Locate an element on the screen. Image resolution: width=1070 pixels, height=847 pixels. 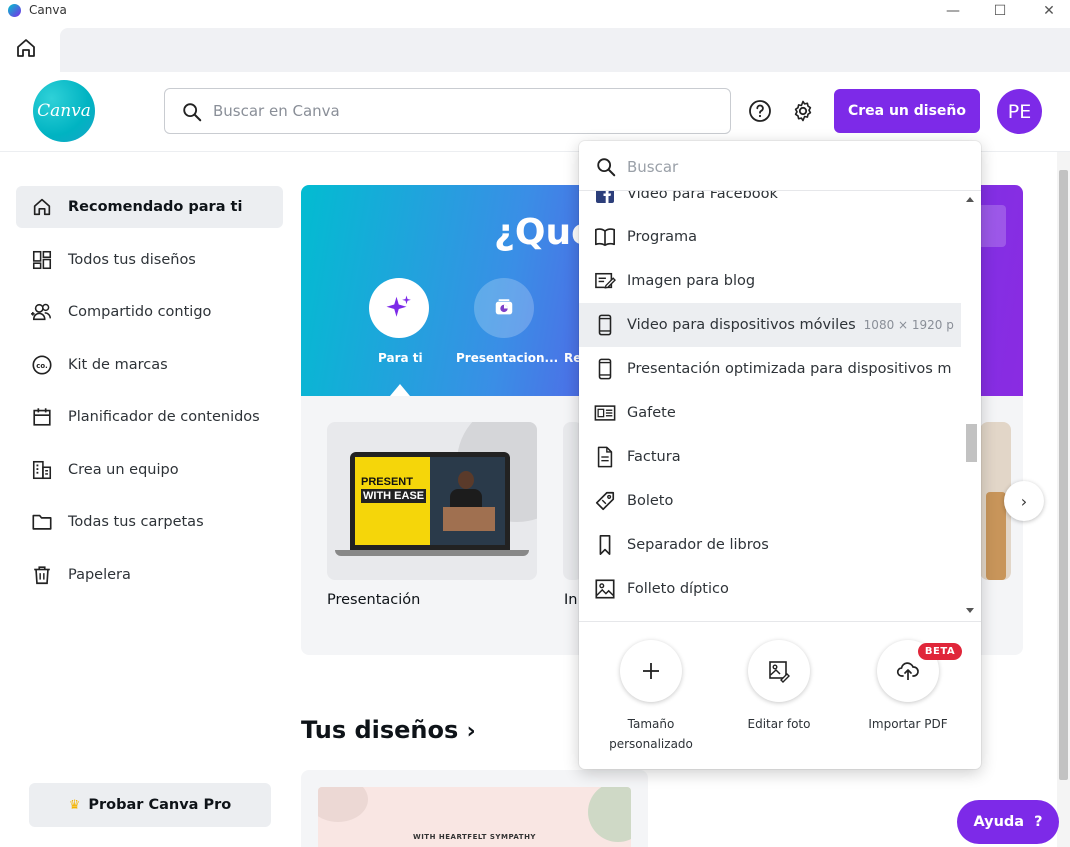
tab-strip is located at coordinates (535, 47).